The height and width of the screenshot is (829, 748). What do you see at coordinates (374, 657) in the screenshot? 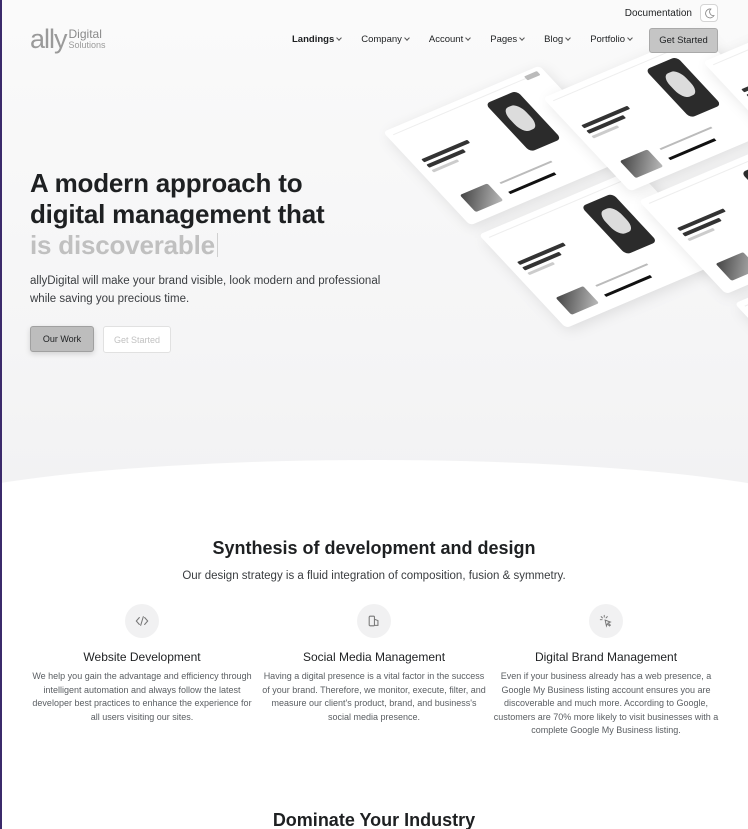
I see `feature-title: Social Media Management` at bounding box center [374, 657].